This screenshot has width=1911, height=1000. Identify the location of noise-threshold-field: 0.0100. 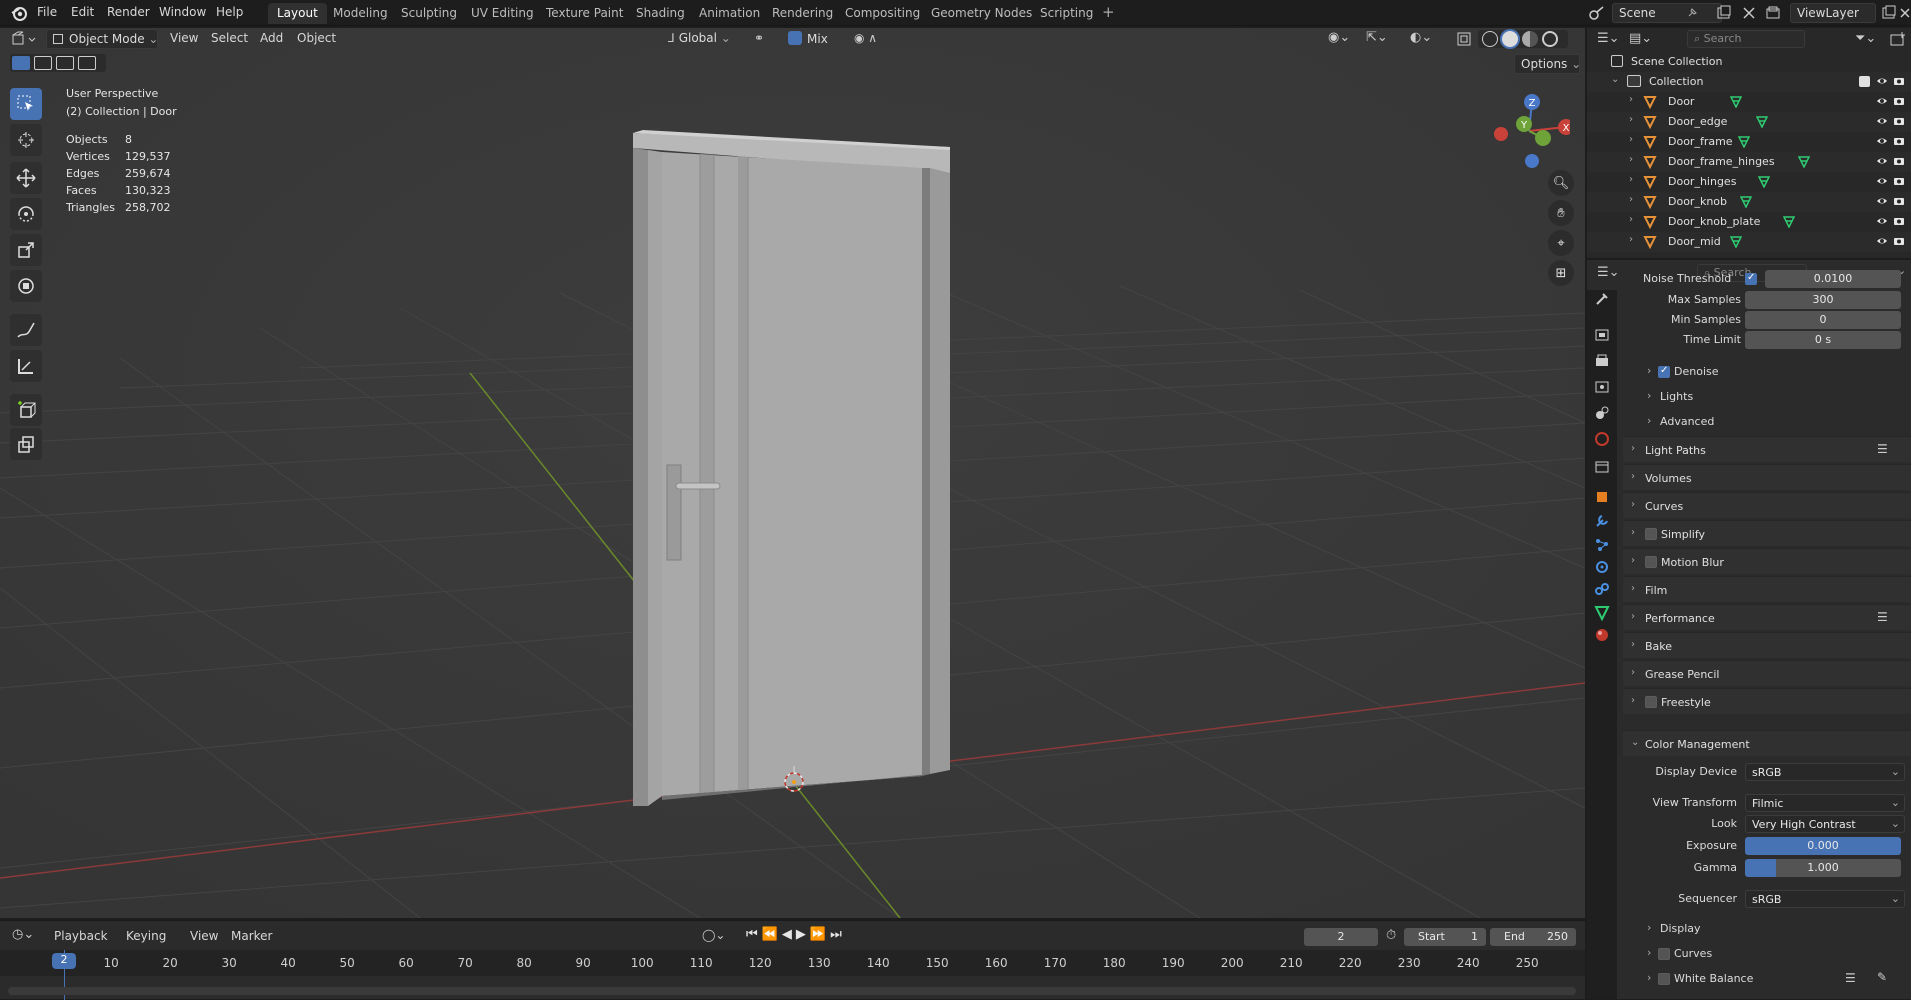
(1833, 279).